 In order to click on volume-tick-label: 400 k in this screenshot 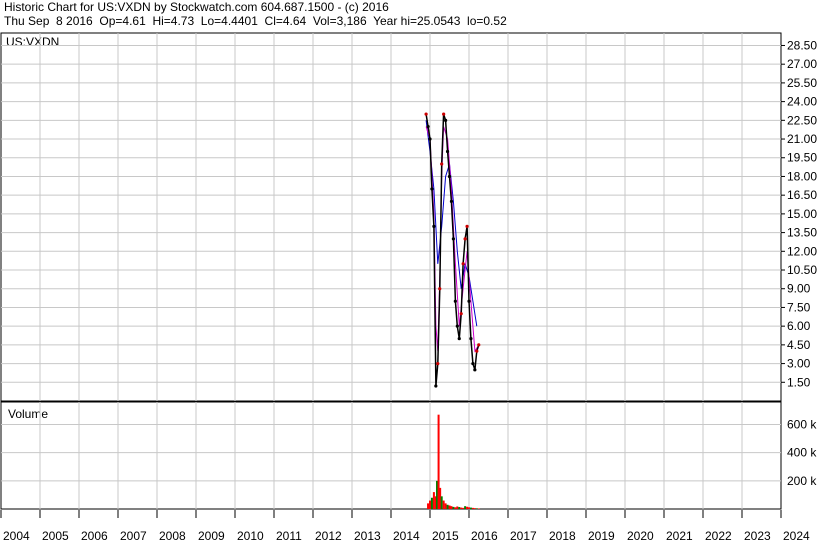, I will do `click(802, 453)`.